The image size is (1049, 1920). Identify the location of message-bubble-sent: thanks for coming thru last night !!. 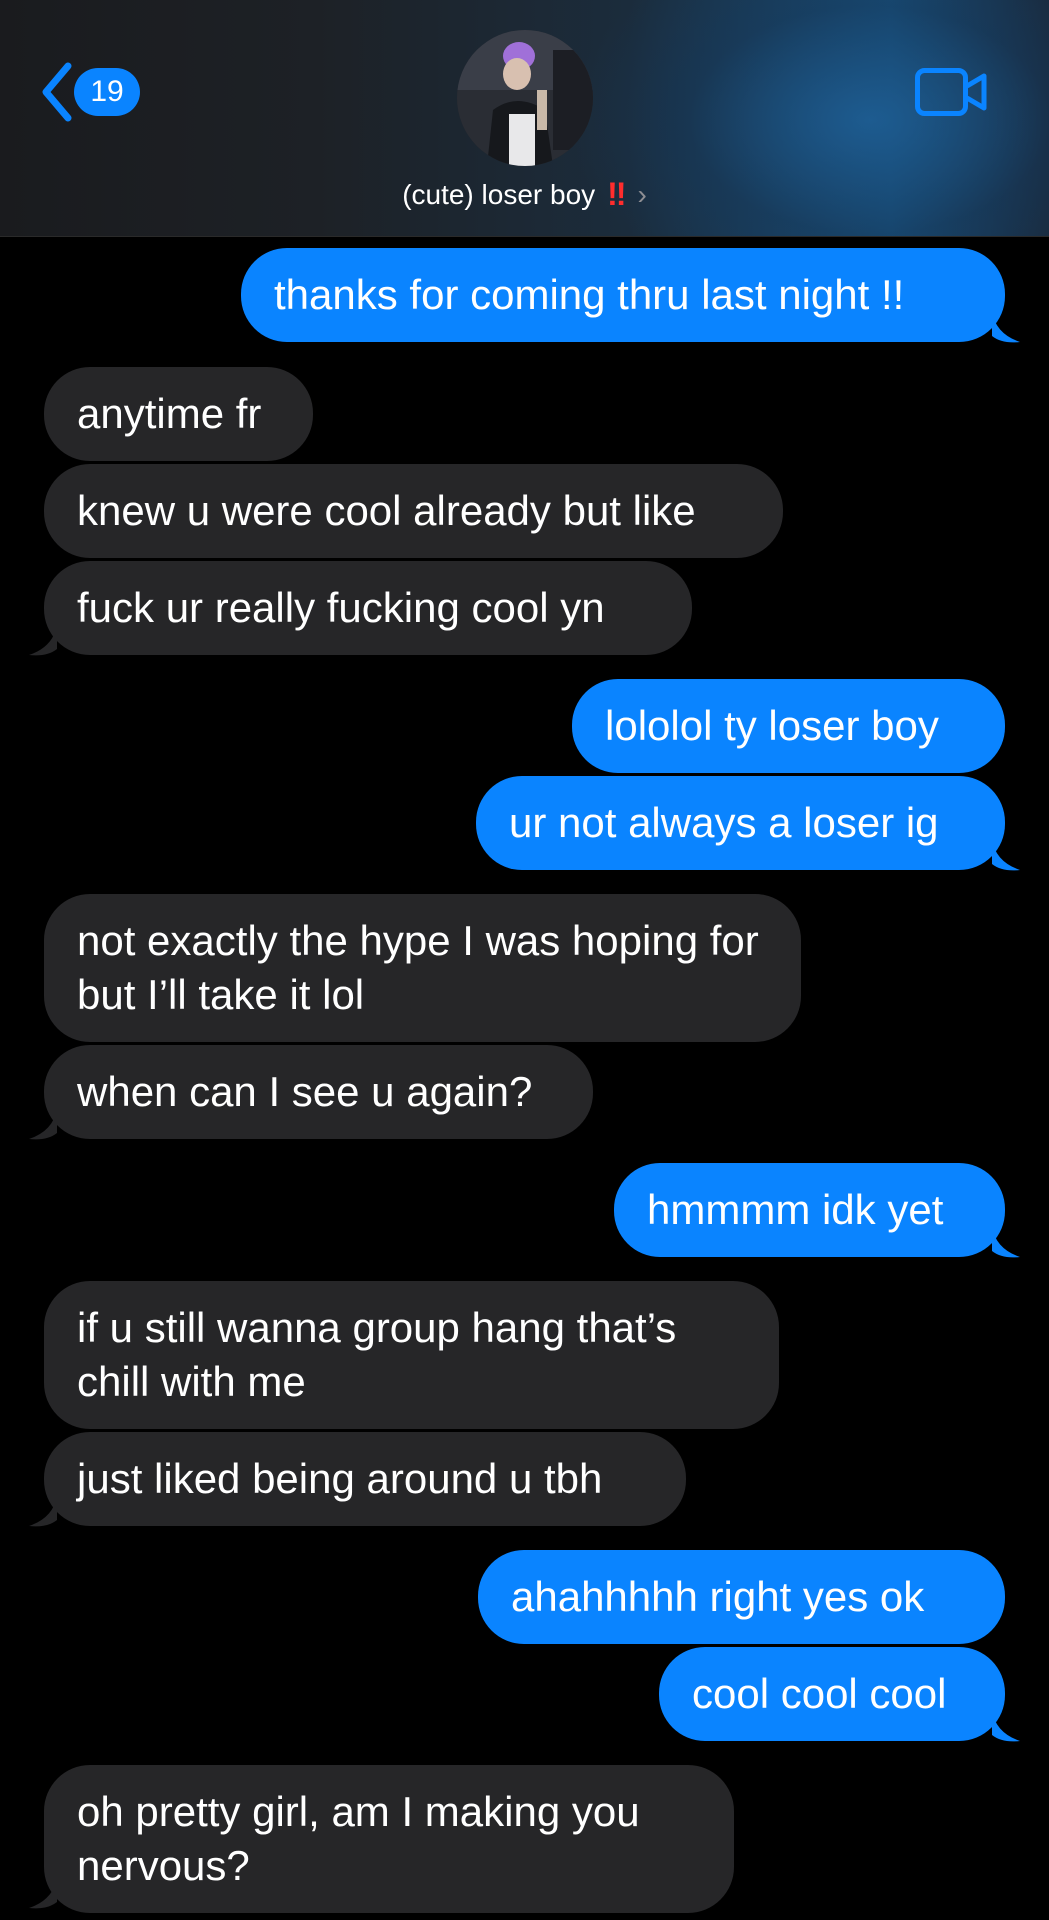
(623, 295).